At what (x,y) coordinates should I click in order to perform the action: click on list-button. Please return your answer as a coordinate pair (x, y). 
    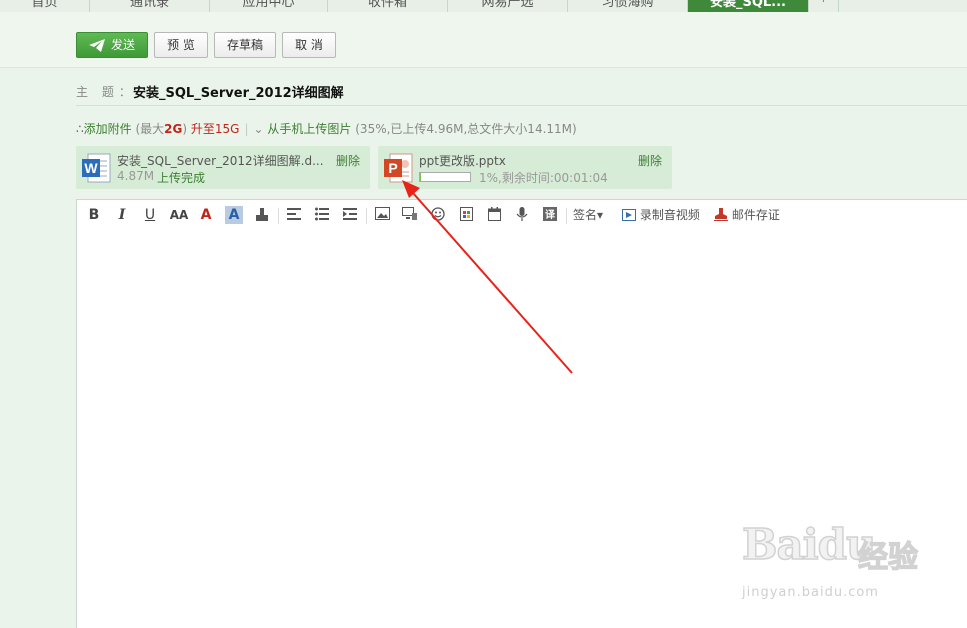
    Looking at the image, I should click on (322, 215).